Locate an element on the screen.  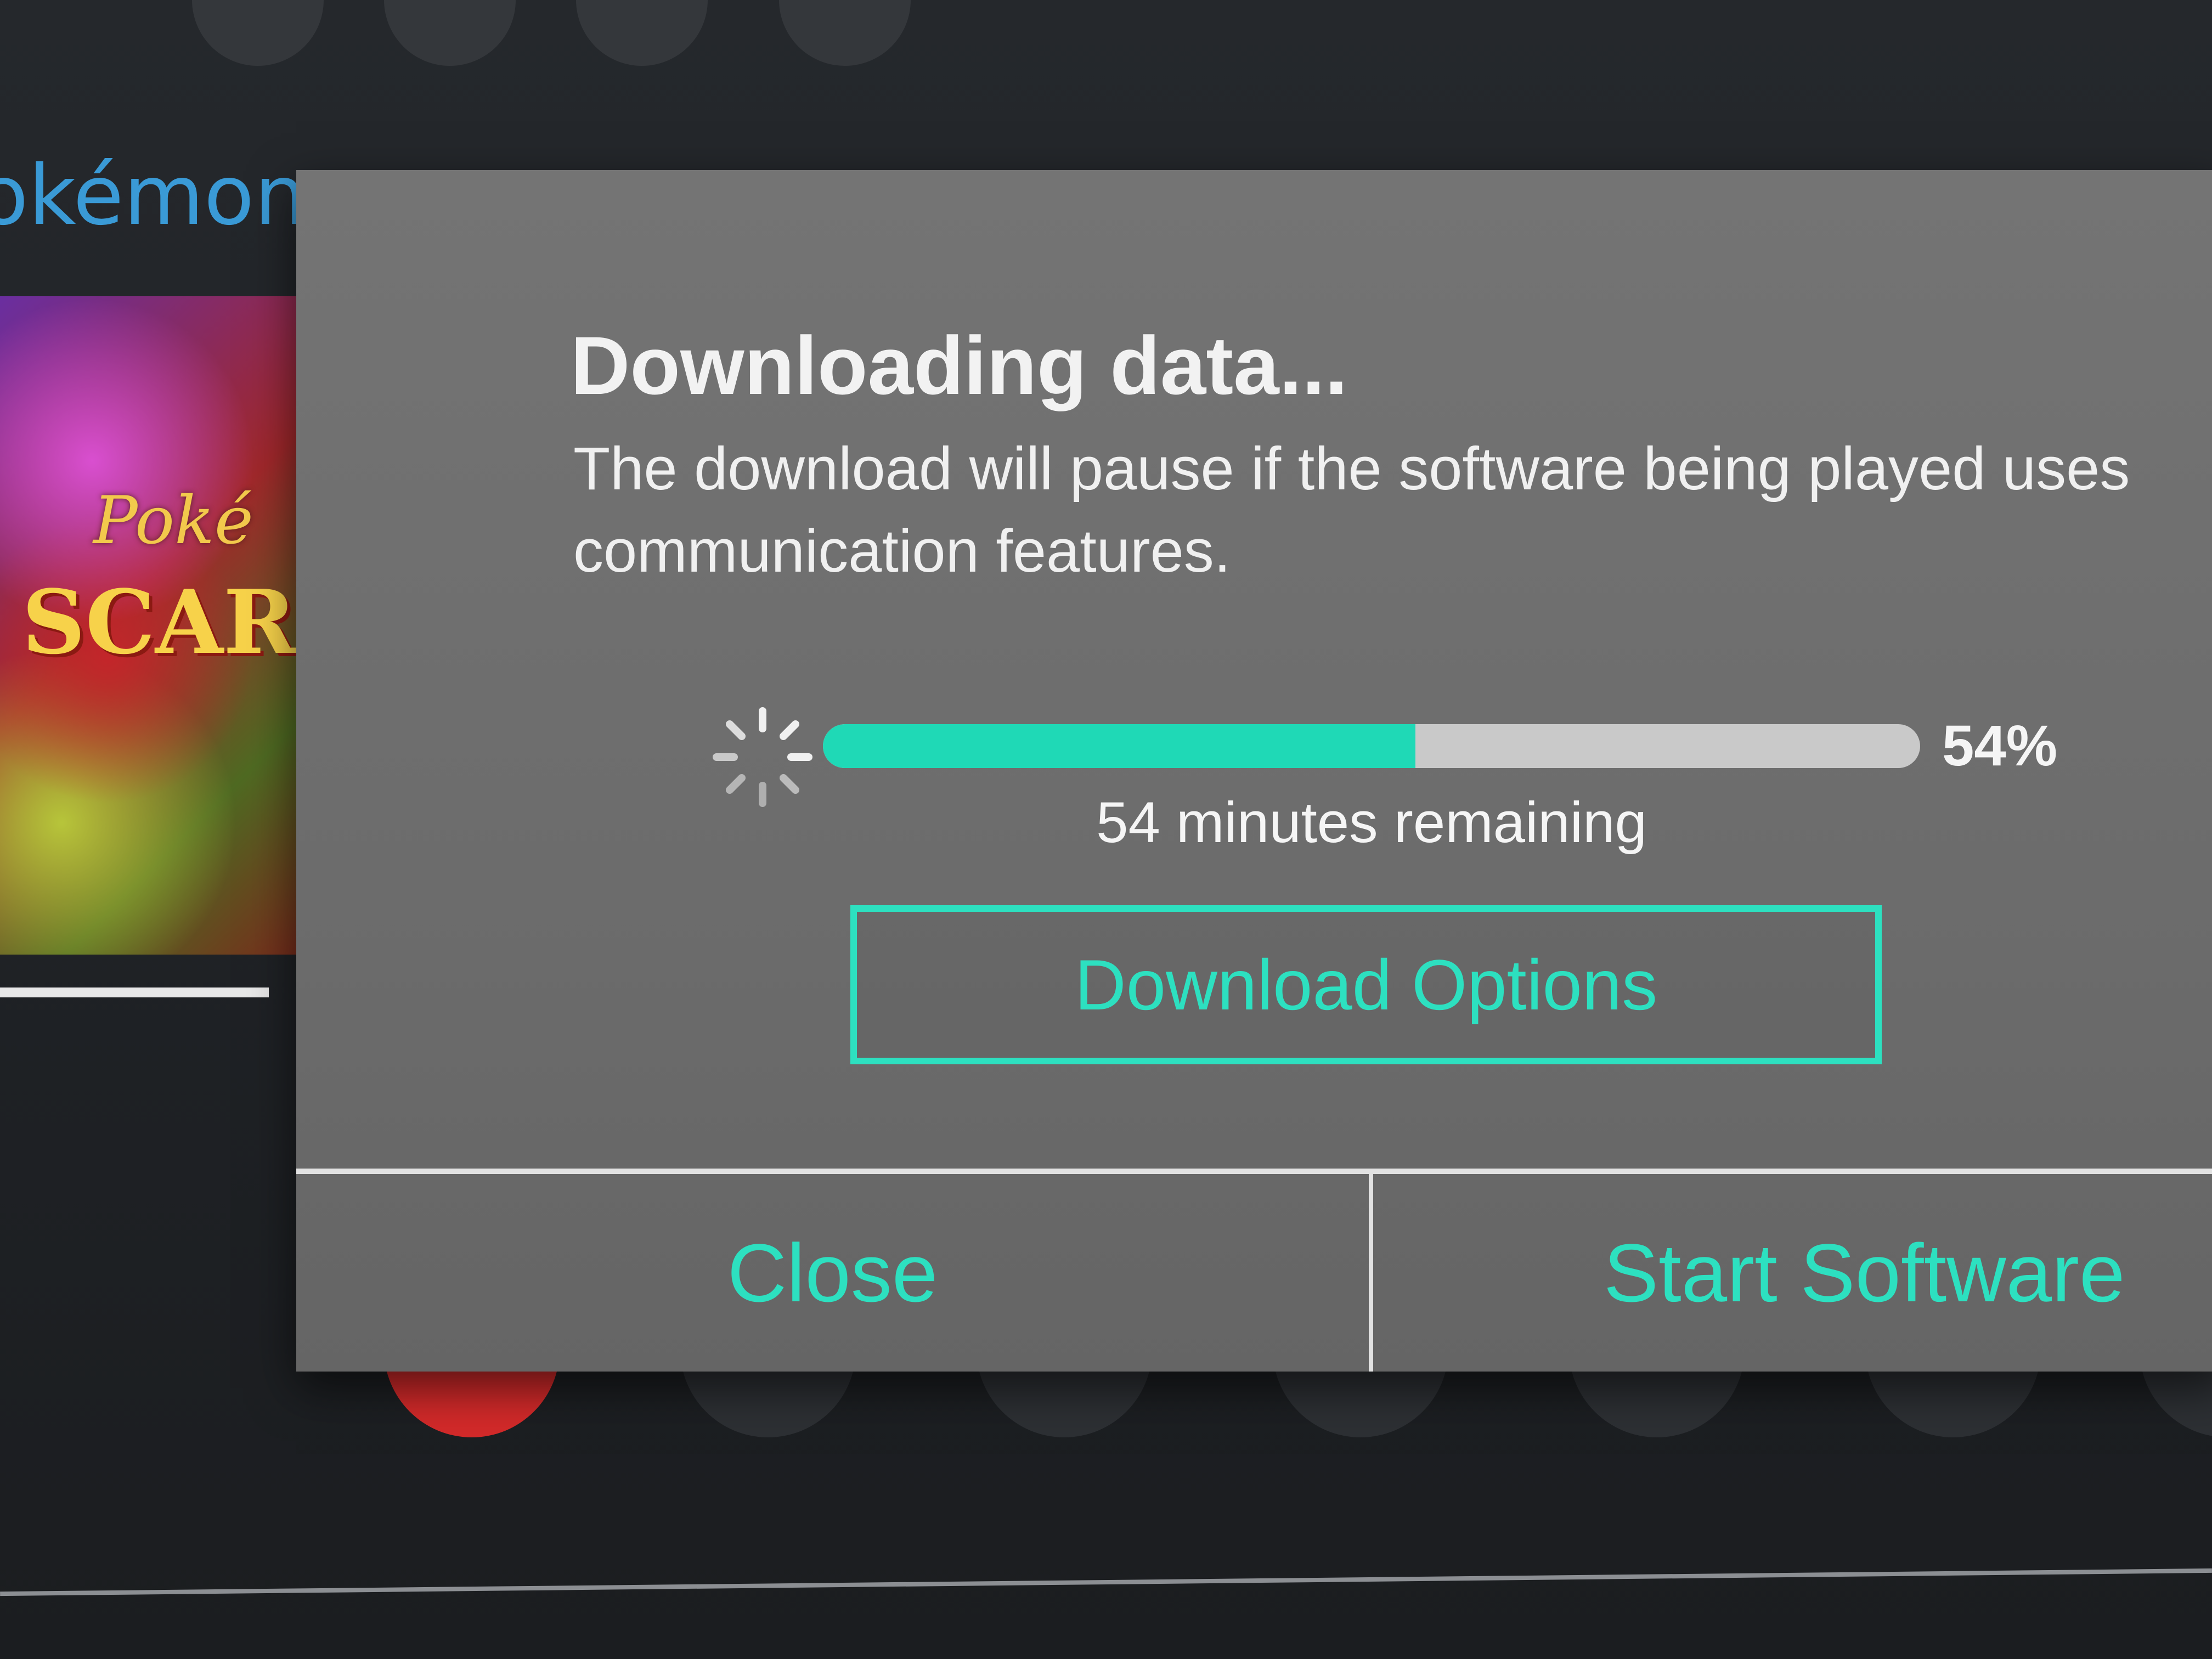
time-remaining: 54 minutes remaining is located at coordinates (1372, 823).